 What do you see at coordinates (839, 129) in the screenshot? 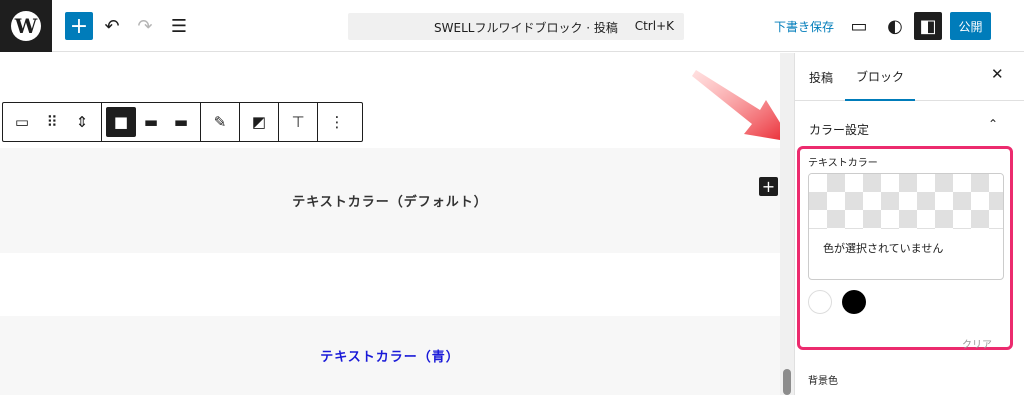
I see `color-settings-title: カラー設定` at bounding box center [839, 129].